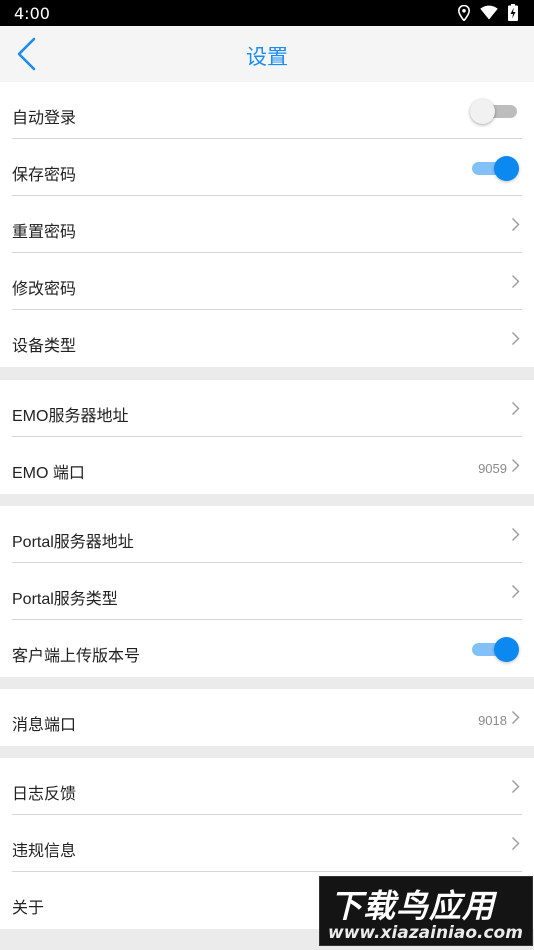 The height and width of the screenshot is (950, 534). I want to click on watermark-logo: 下载鸟应用 www.xiazainiao.com, so click(426, 911).